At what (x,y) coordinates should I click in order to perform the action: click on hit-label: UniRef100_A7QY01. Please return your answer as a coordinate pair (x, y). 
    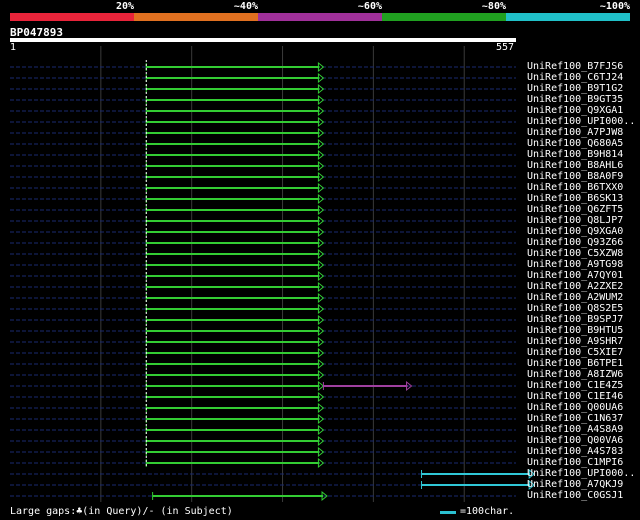
    Looking at the image, I should click on (575, 275).